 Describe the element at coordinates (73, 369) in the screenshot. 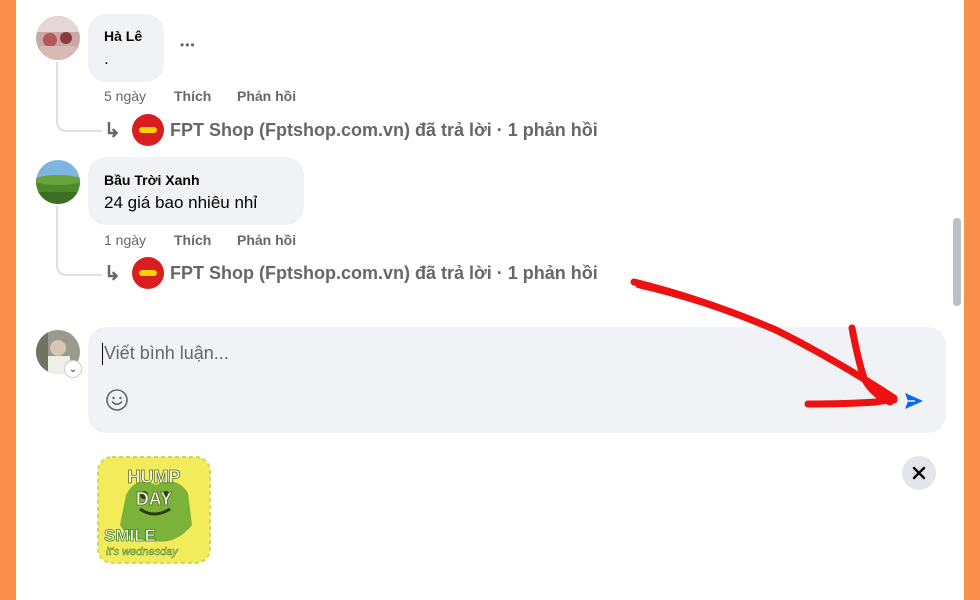

I see `chevron-down-icon: ⌄` at that location.